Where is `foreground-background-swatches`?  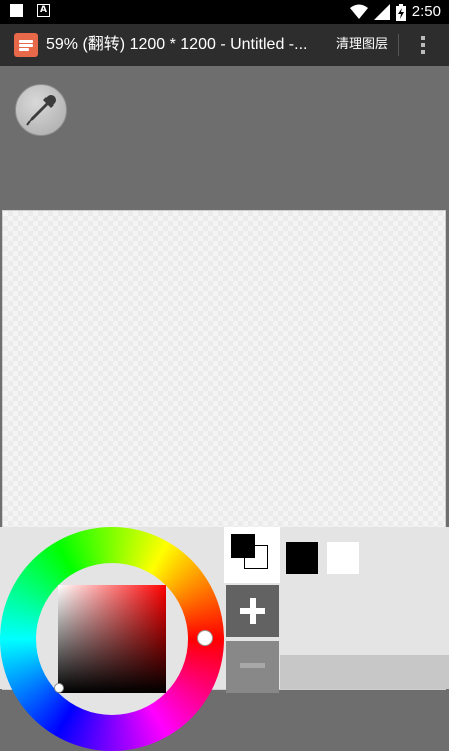 foreground-background-swatches is located at coordinates (252, 555).